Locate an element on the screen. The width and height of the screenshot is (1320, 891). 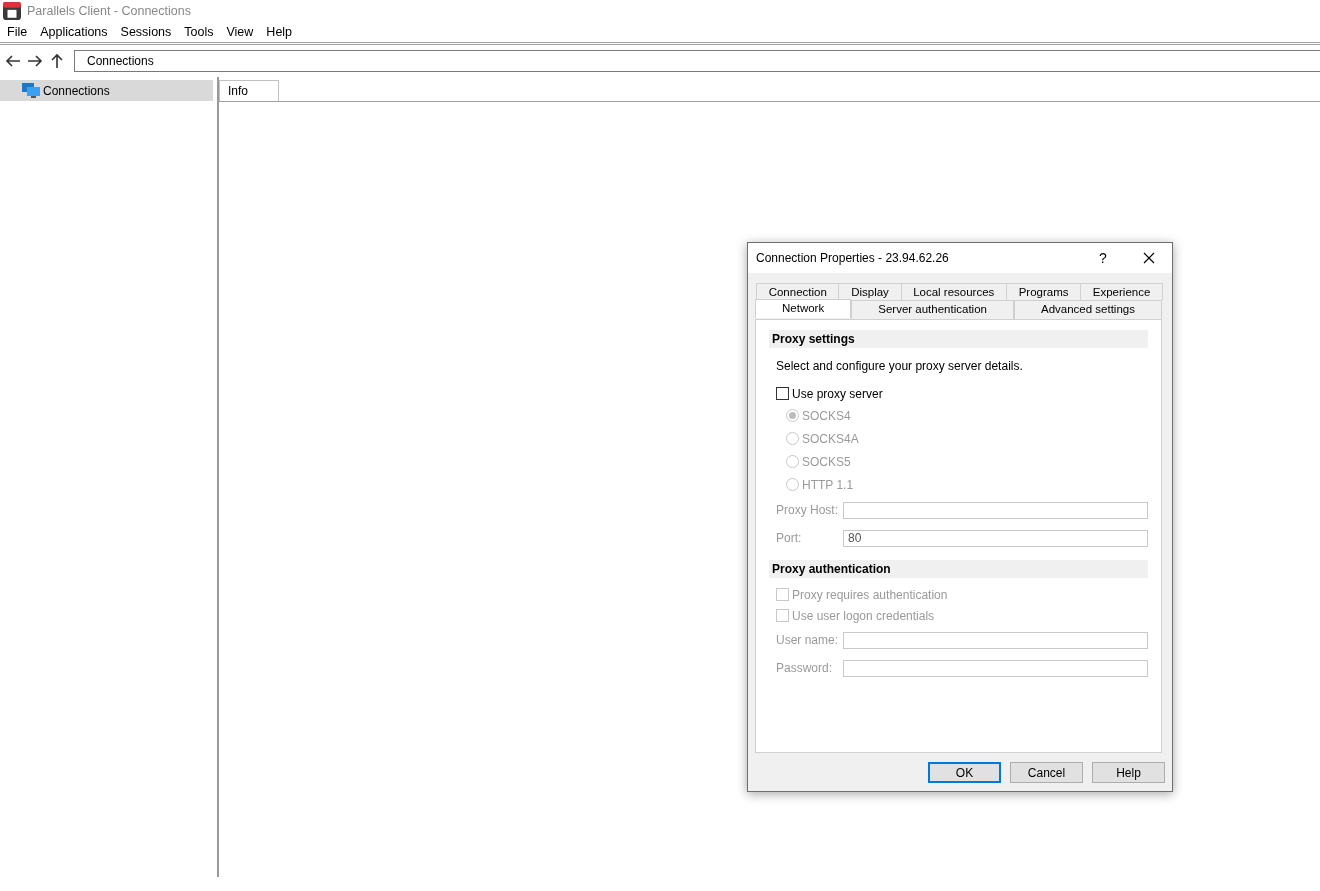
section-heading: Proxy authentication is located at coordinates (958, 569).